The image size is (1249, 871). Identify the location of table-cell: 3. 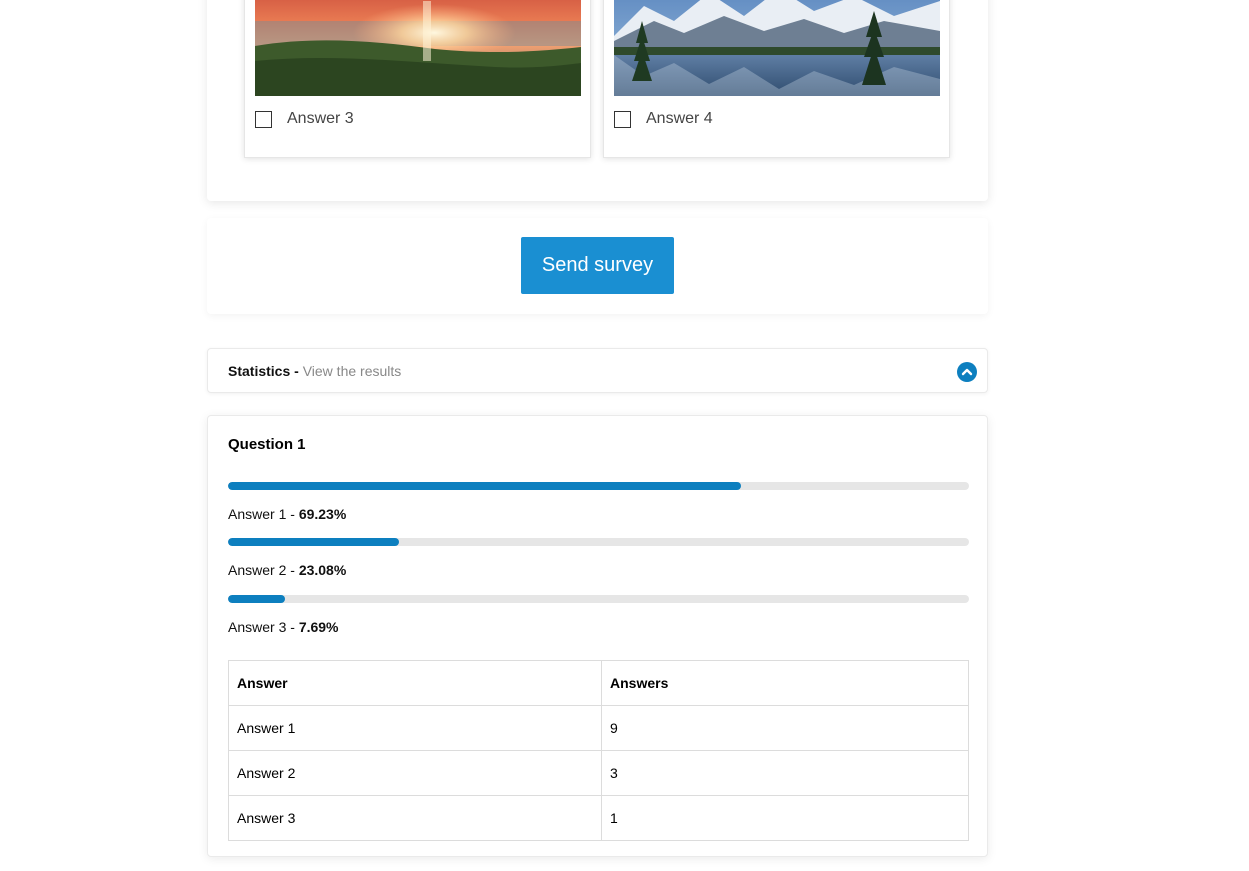
(785, 773).